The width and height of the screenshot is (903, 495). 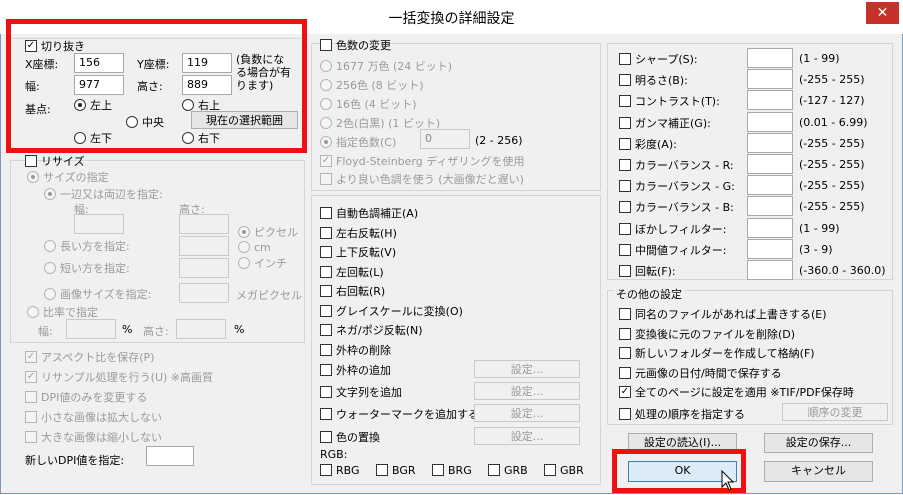 What do you see at coordinates (625, 353) in the screenshot?
I see `new-folder-checkbox` at bounding box center [625, 353].